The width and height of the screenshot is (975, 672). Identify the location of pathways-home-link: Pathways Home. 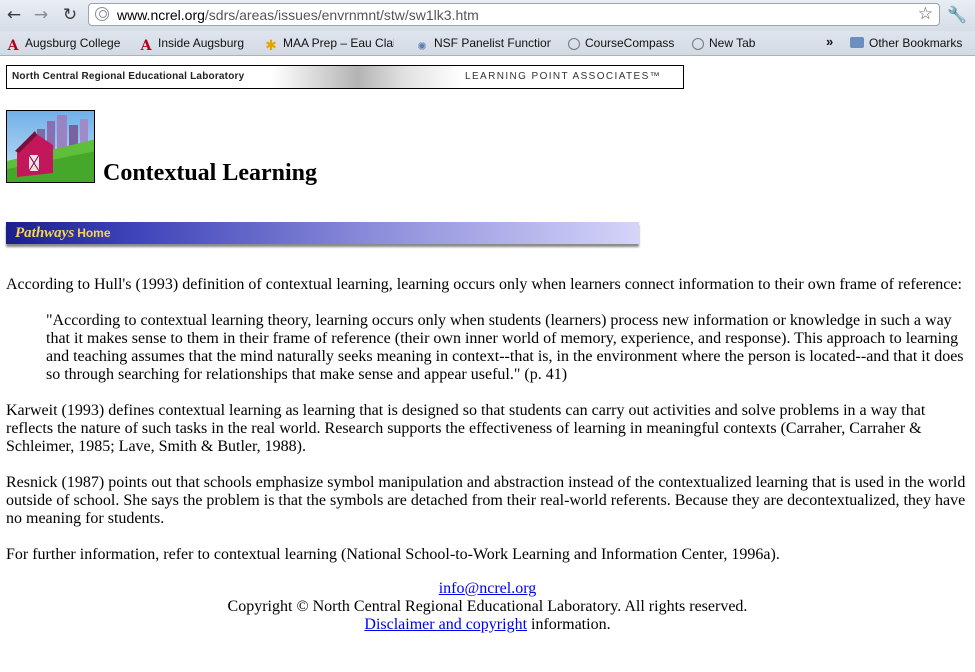
(63, 233).